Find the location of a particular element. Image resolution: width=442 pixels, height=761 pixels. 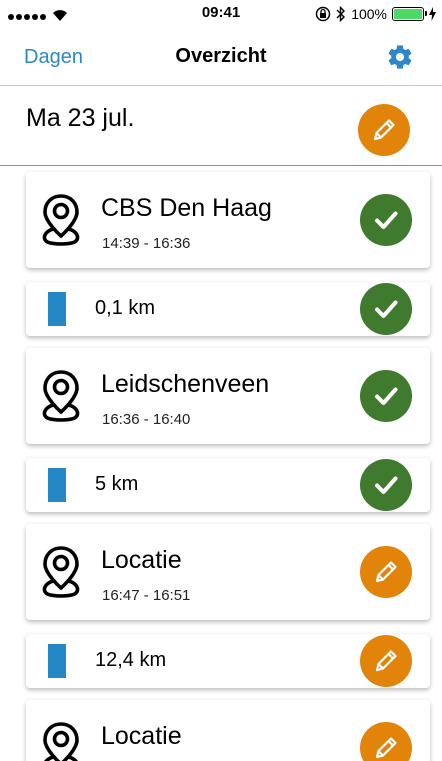

orientation-lock-icon is located at coordinates (323, 14).